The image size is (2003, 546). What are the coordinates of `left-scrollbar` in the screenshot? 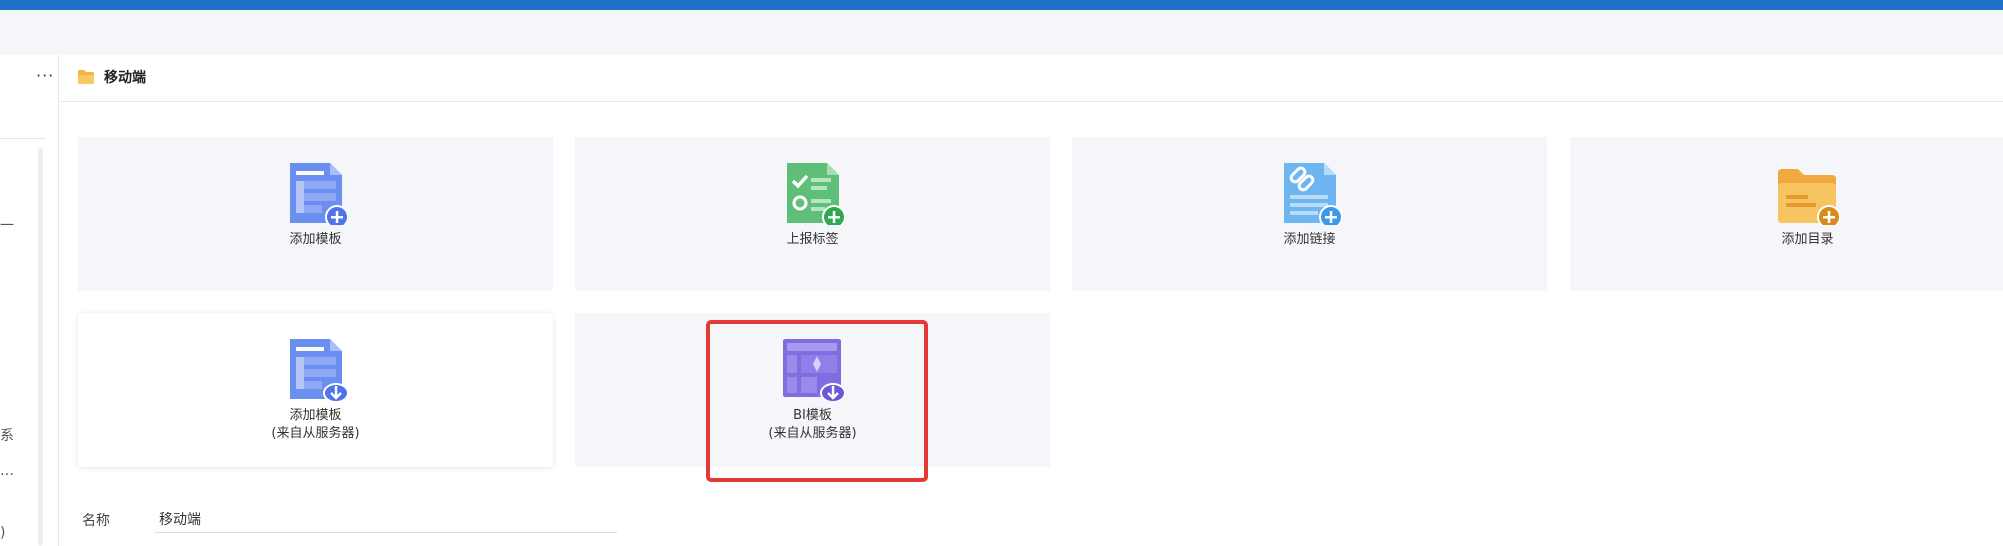 It's located at (40, 347).